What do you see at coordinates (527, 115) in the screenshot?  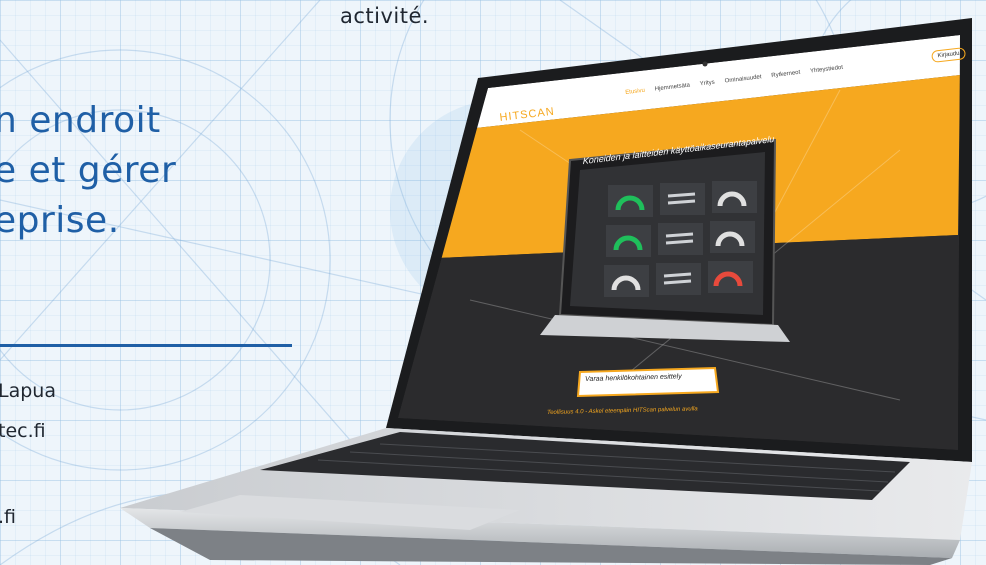 I see `site-logo: HITSCAN` at bounding box center [527, 115].